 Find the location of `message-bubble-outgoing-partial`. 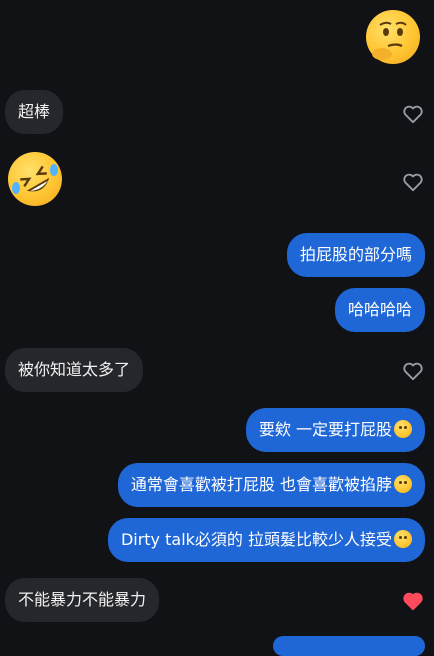

message-bubble-outgoing-partial is located at coordinates (349, 646).